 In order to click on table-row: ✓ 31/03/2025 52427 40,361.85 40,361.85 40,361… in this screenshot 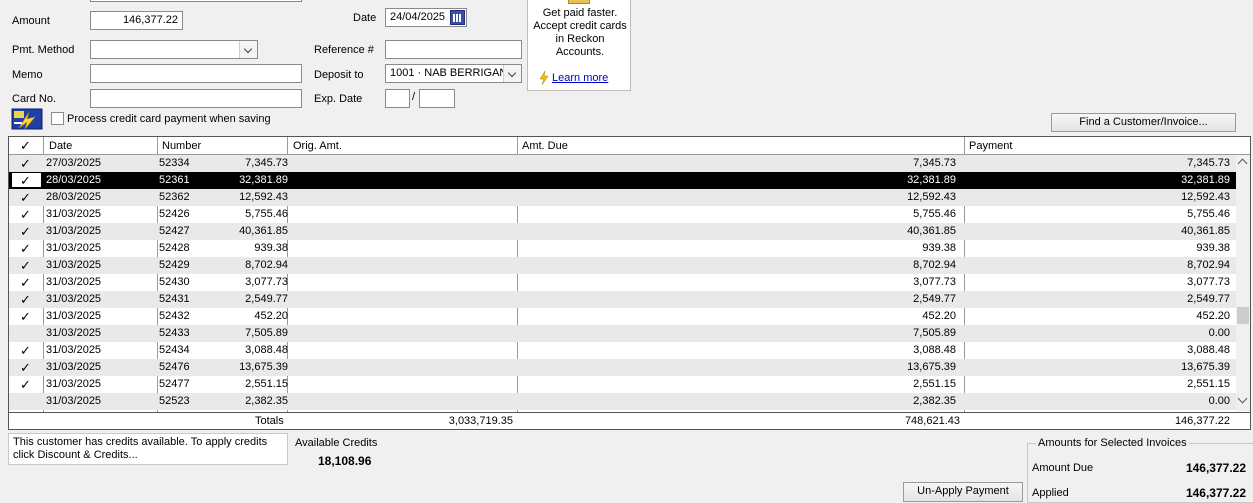, I will do `click(622, 231)`.